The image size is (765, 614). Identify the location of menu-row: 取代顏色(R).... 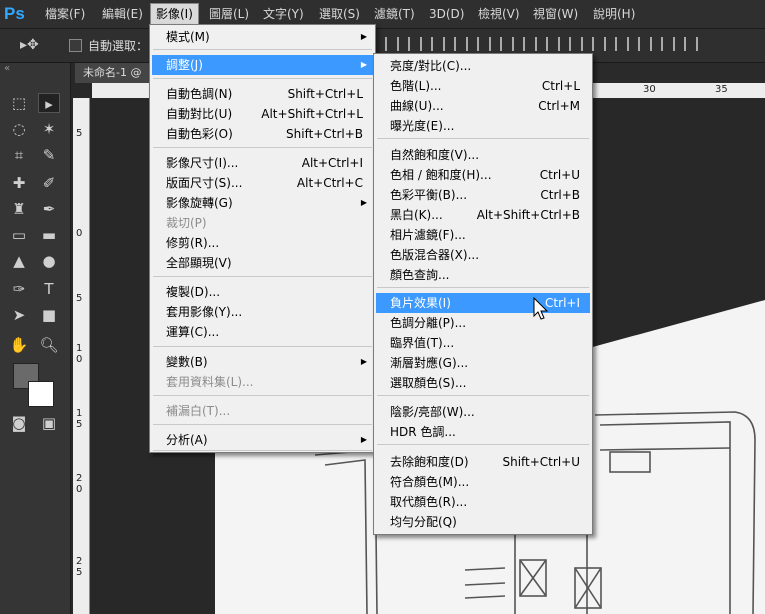
(483, 502).